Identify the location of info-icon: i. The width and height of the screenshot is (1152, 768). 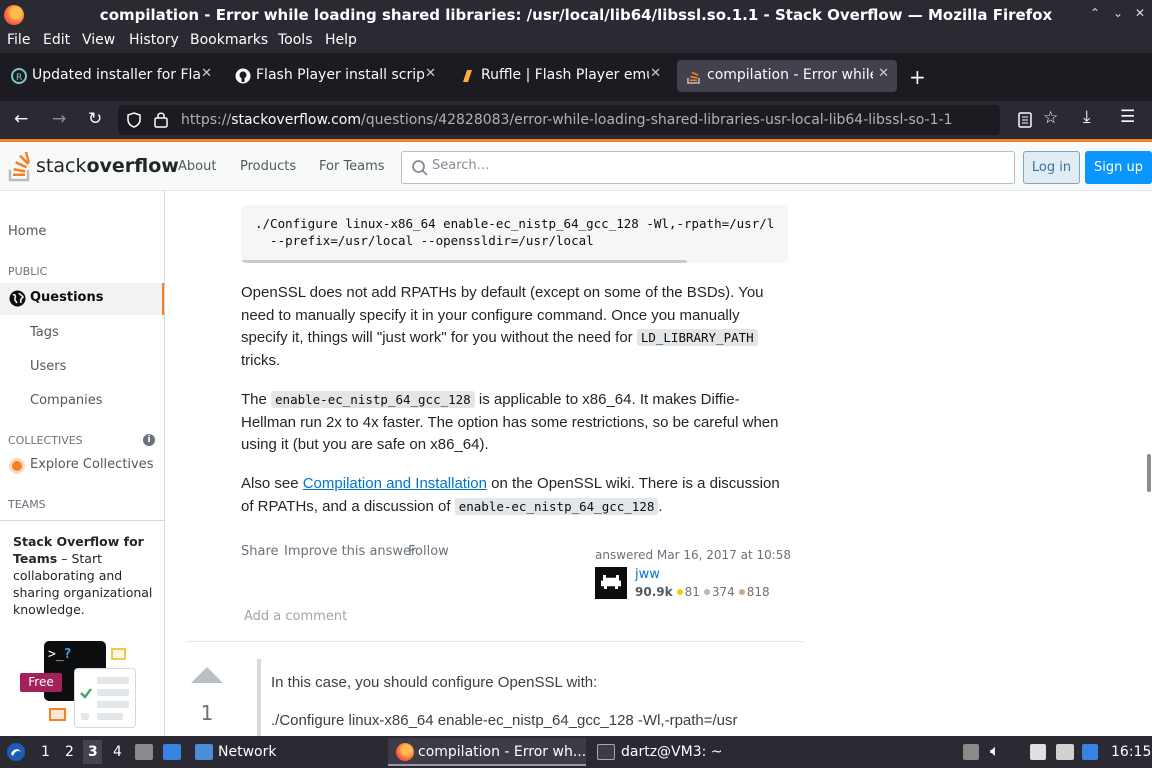
(149, 440).